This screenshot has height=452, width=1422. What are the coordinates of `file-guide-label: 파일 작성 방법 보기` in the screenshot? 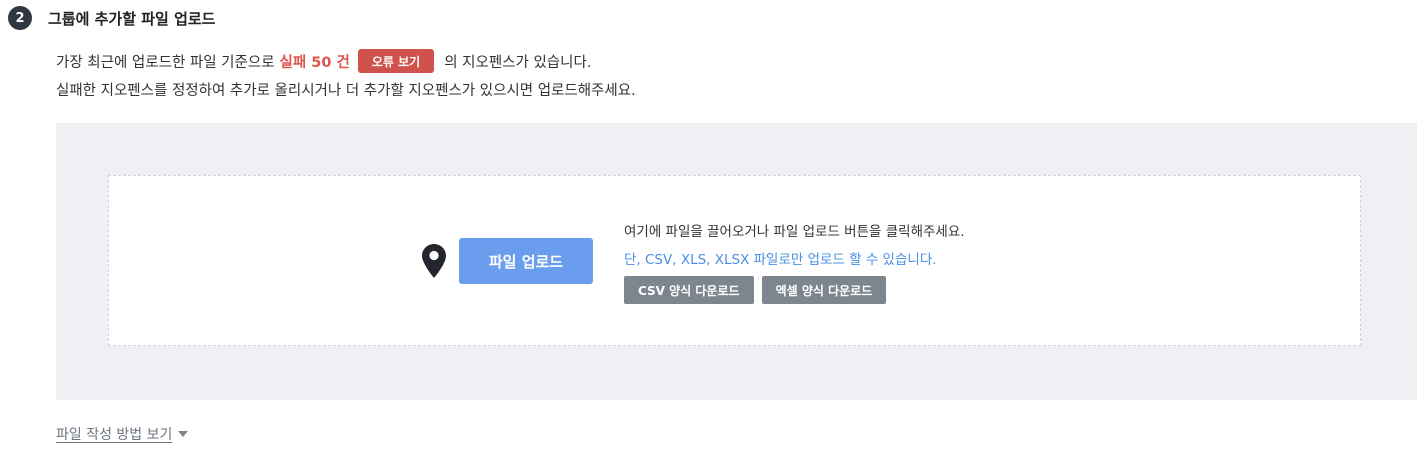 It's located at (114, 435).